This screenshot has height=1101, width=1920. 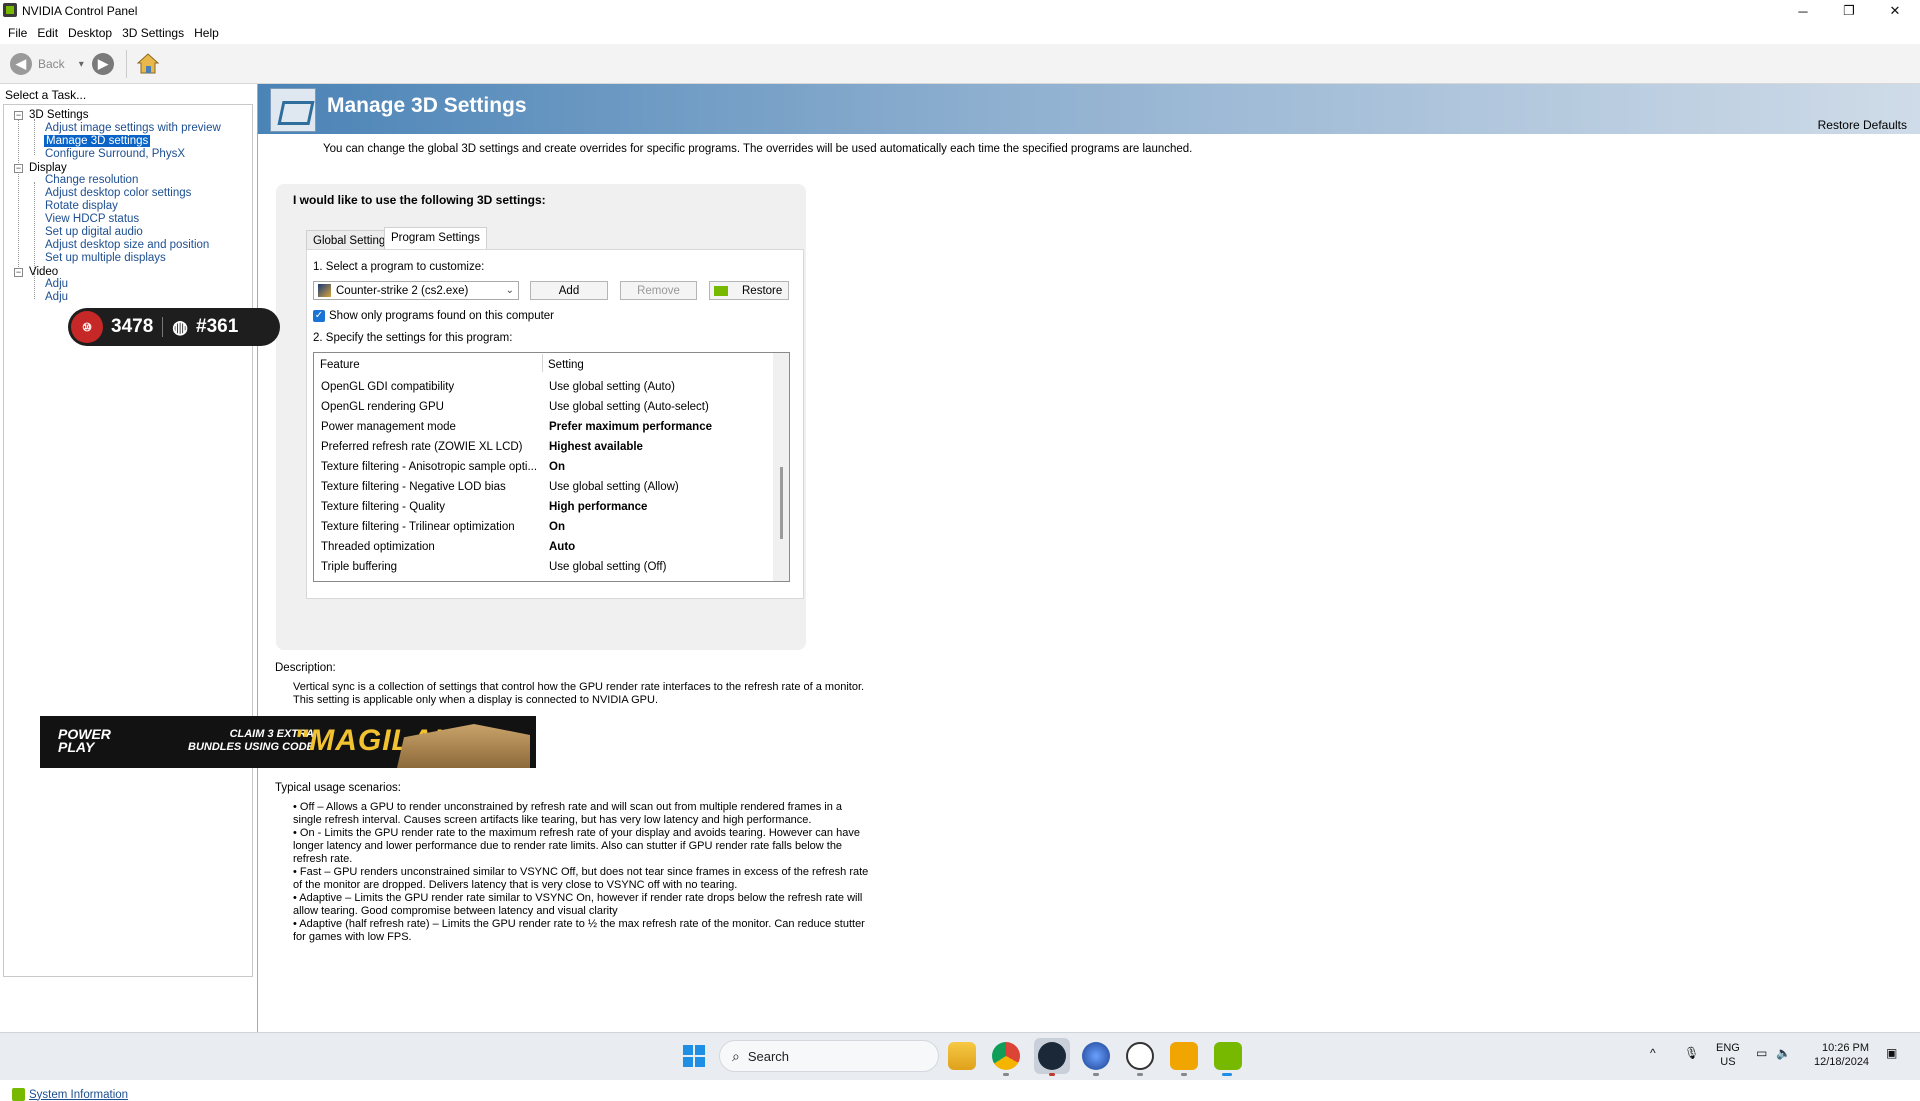 I want to click on chrome-icon, so click(x=1006, y=1056).